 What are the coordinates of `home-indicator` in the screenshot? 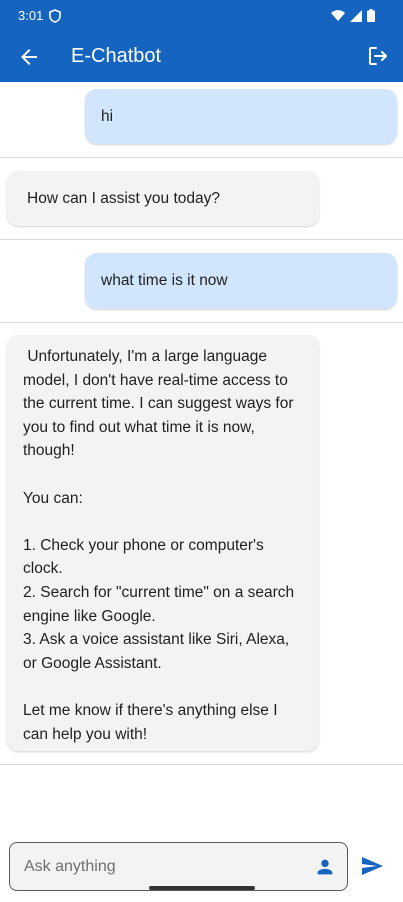 It's located at (202, 888).